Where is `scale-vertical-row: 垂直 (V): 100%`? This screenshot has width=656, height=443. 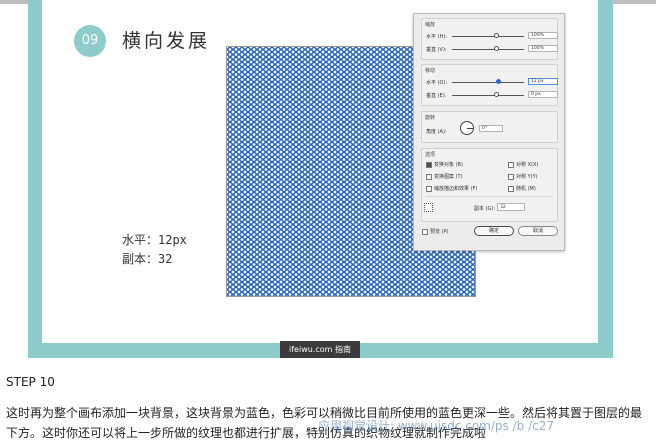
scale-vertical-row: 垂直 (V): 100% is located at coordinates (492, 49).